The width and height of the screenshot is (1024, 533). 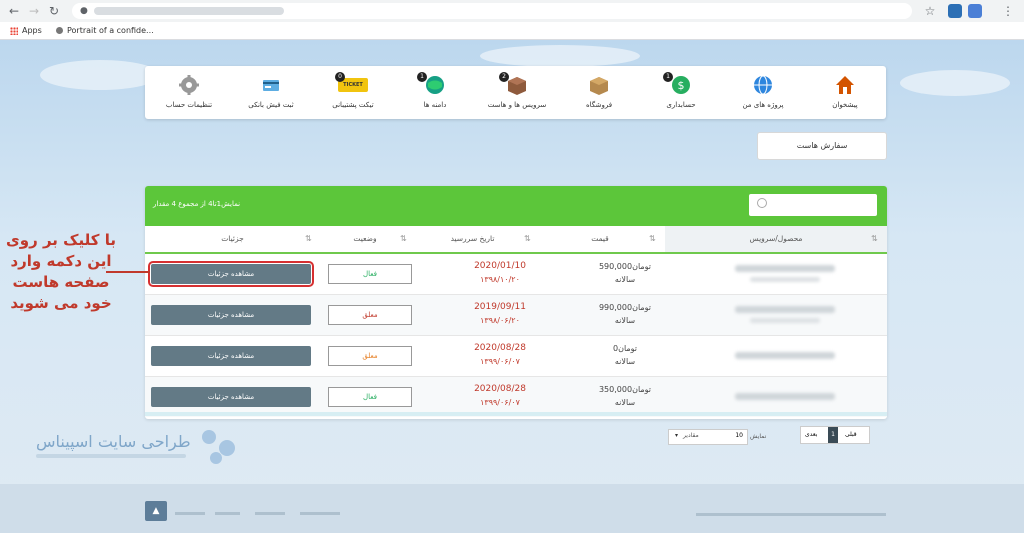 I want to click on service-box-icon, so click(x=517, y=85).